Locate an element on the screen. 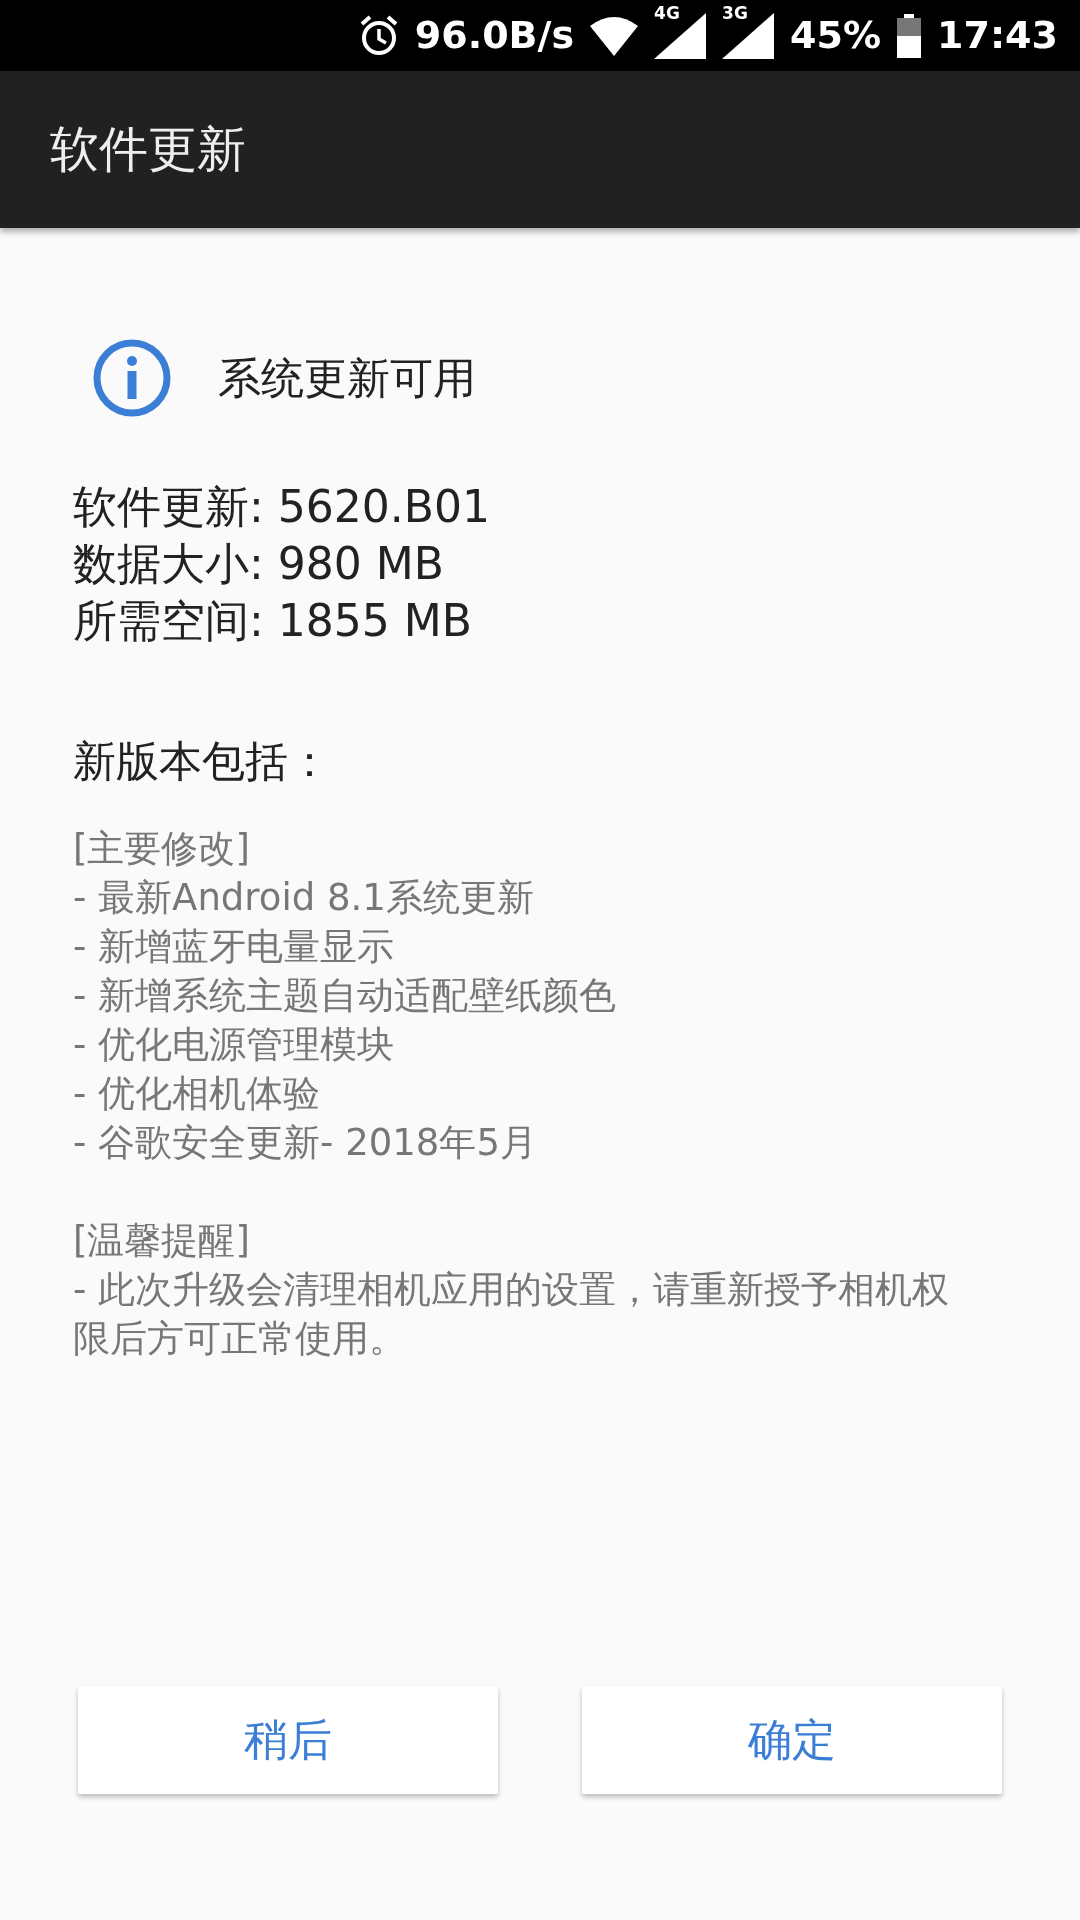  battery-icon is located at coordinates (909, 35).